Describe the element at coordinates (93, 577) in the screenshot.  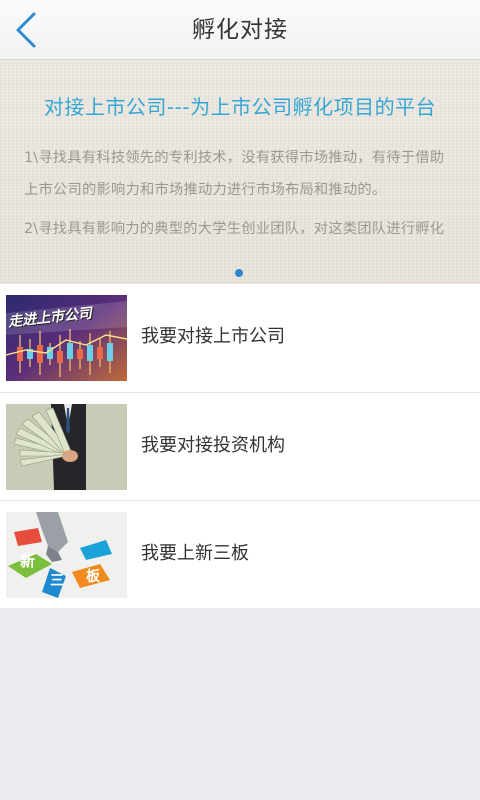
I see `thumbnail-char: 板` at that location.